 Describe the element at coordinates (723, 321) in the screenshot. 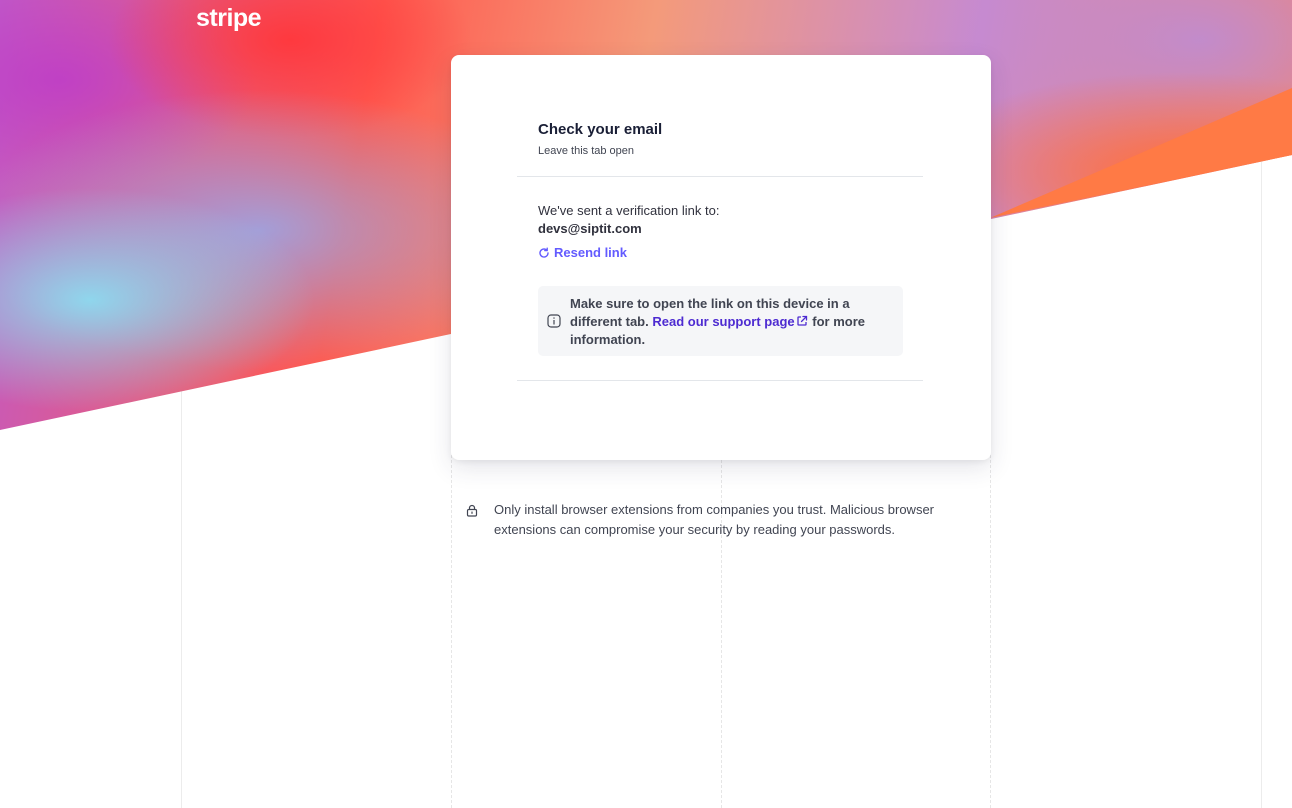

I see `support-page-link-label: Read our support page` at that location.